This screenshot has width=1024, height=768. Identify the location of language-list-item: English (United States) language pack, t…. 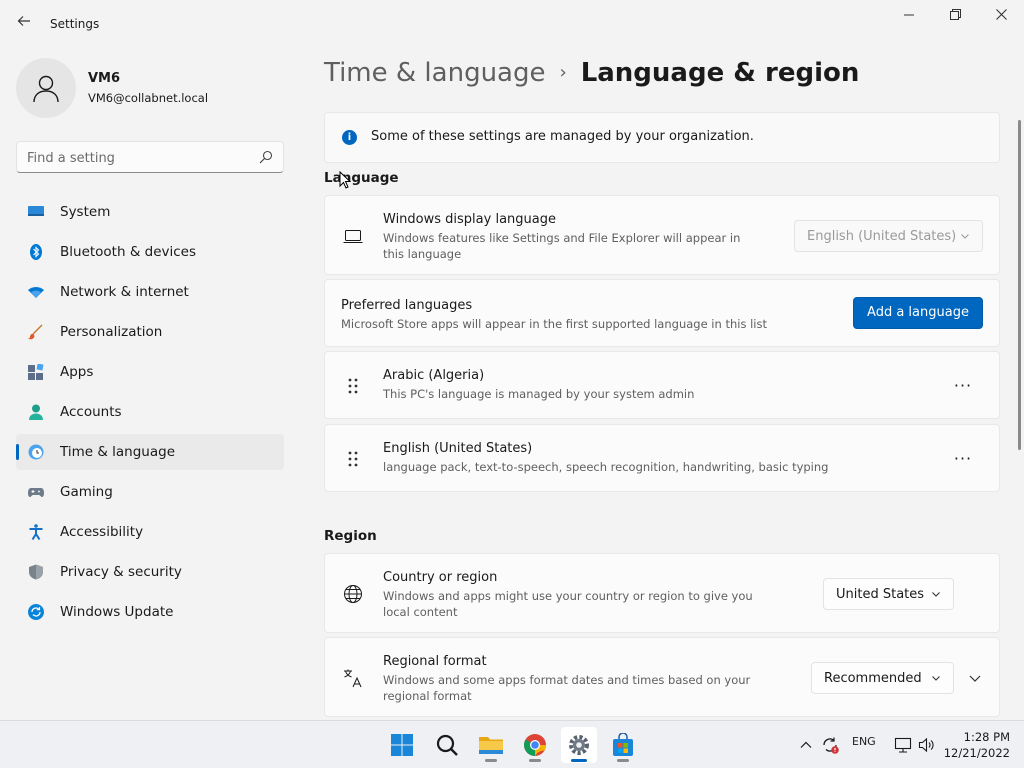
(662, 458).